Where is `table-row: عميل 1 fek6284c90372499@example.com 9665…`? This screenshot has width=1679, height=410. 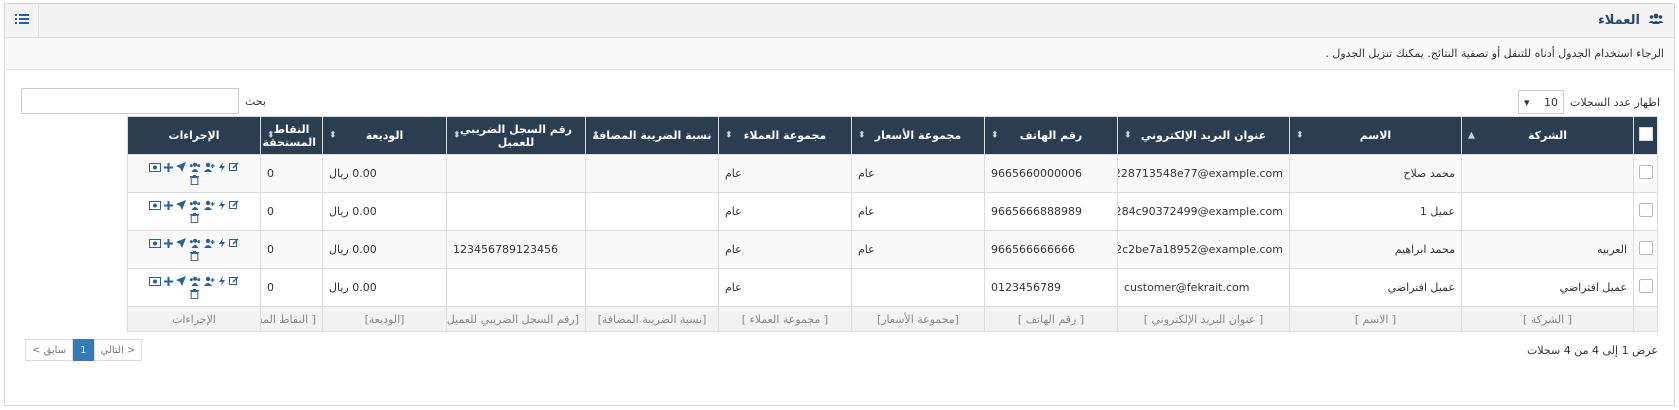 table-row: عميل 1 fek6284c90372499@example.com 9665… is located at coordinates (892, 211).